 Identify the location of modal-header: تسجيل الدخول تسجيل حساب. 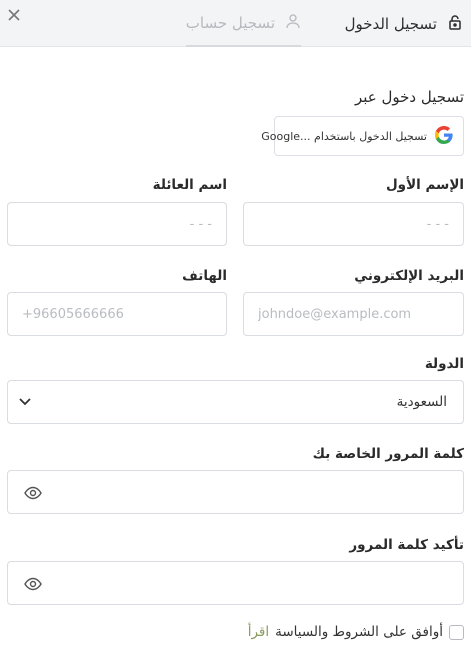
(235, 23).